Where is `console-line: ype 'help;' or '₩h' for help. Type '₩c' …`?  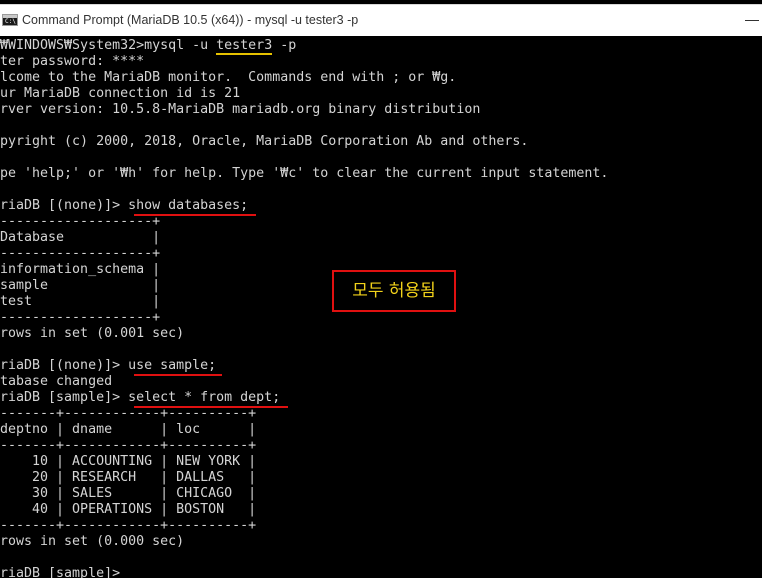 console-line: ype 'help;' or '₩h' for help. Type '₩c' … is located at coordinates (304, 173).